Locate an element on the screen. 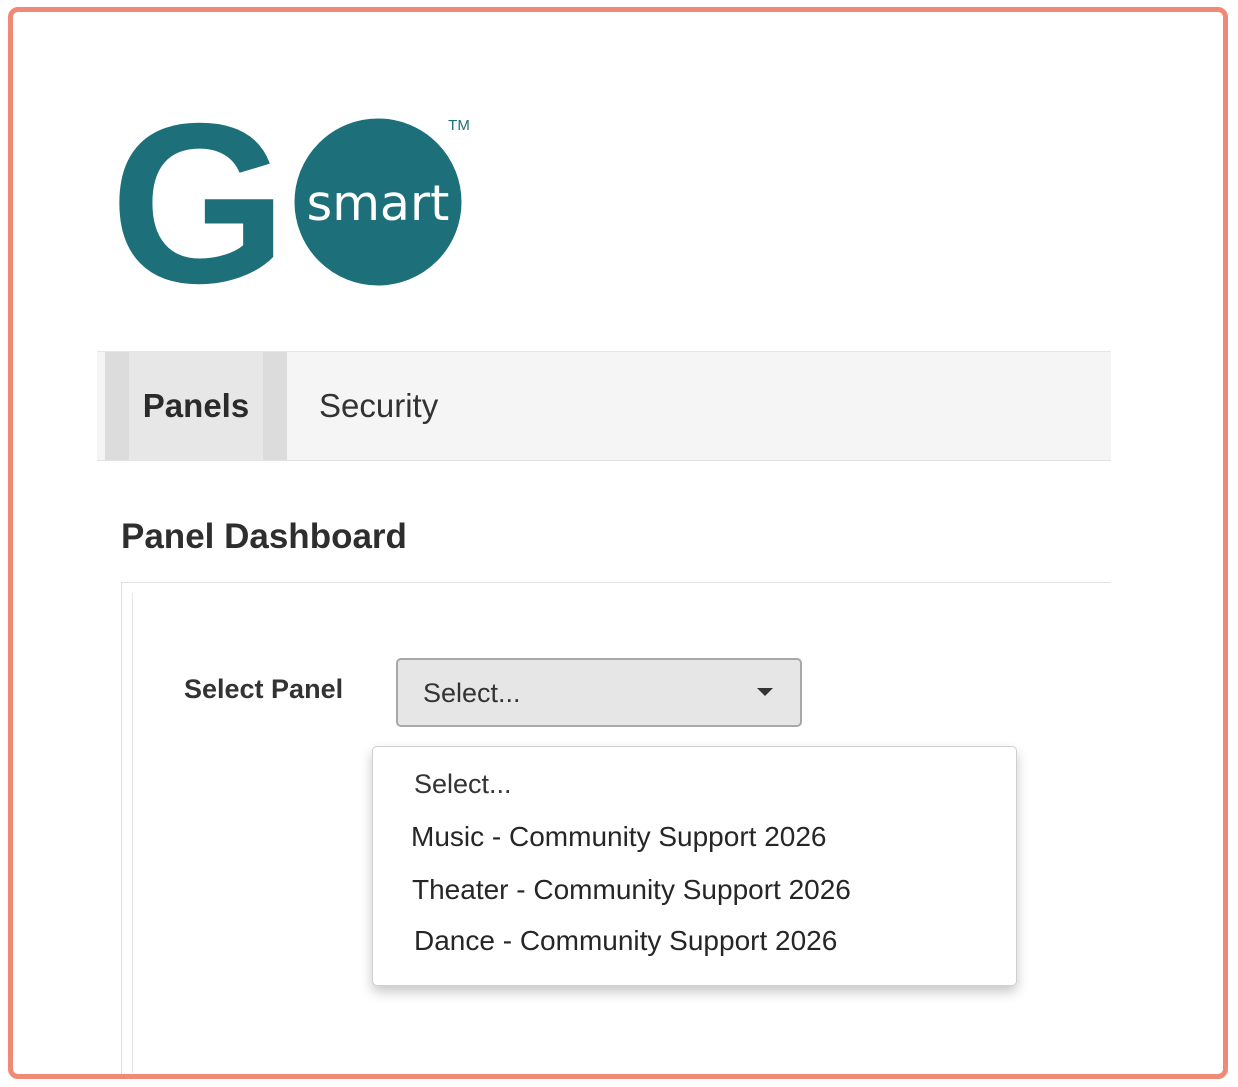 This screenshot has width=1238, height=1087. option-dance: Dance - Community Support 2026 is located at coordinates (625, 941).